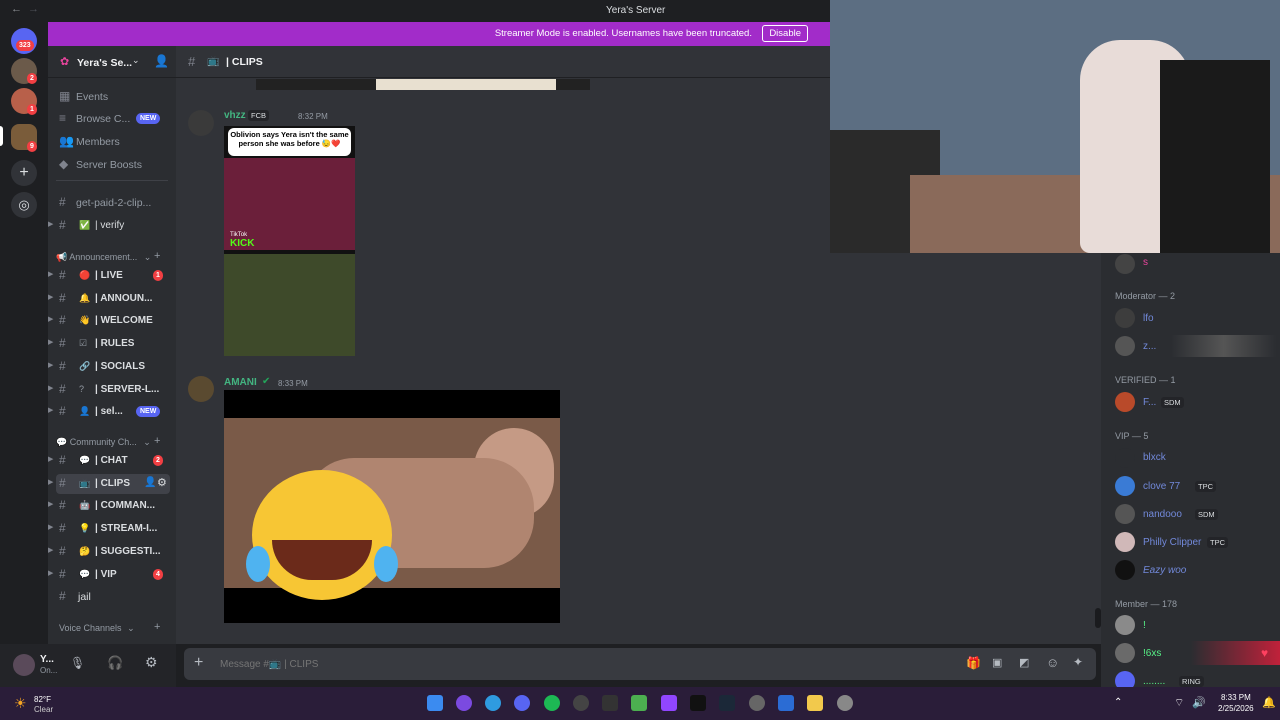 The image size is (1280, 720). Describe the element at coordinates (522, 703) in the screenshot. I see `discord-icon` at that location.